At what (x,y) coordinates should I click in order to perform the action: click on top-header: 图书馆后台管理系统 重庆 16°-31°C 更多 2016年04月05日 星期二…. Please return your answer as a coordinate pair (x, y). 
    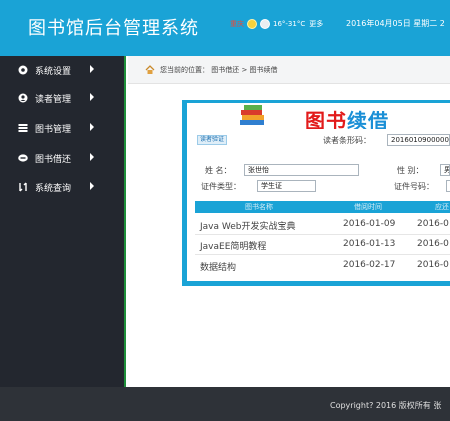
    Looking at the image, I should click on (225, 28).